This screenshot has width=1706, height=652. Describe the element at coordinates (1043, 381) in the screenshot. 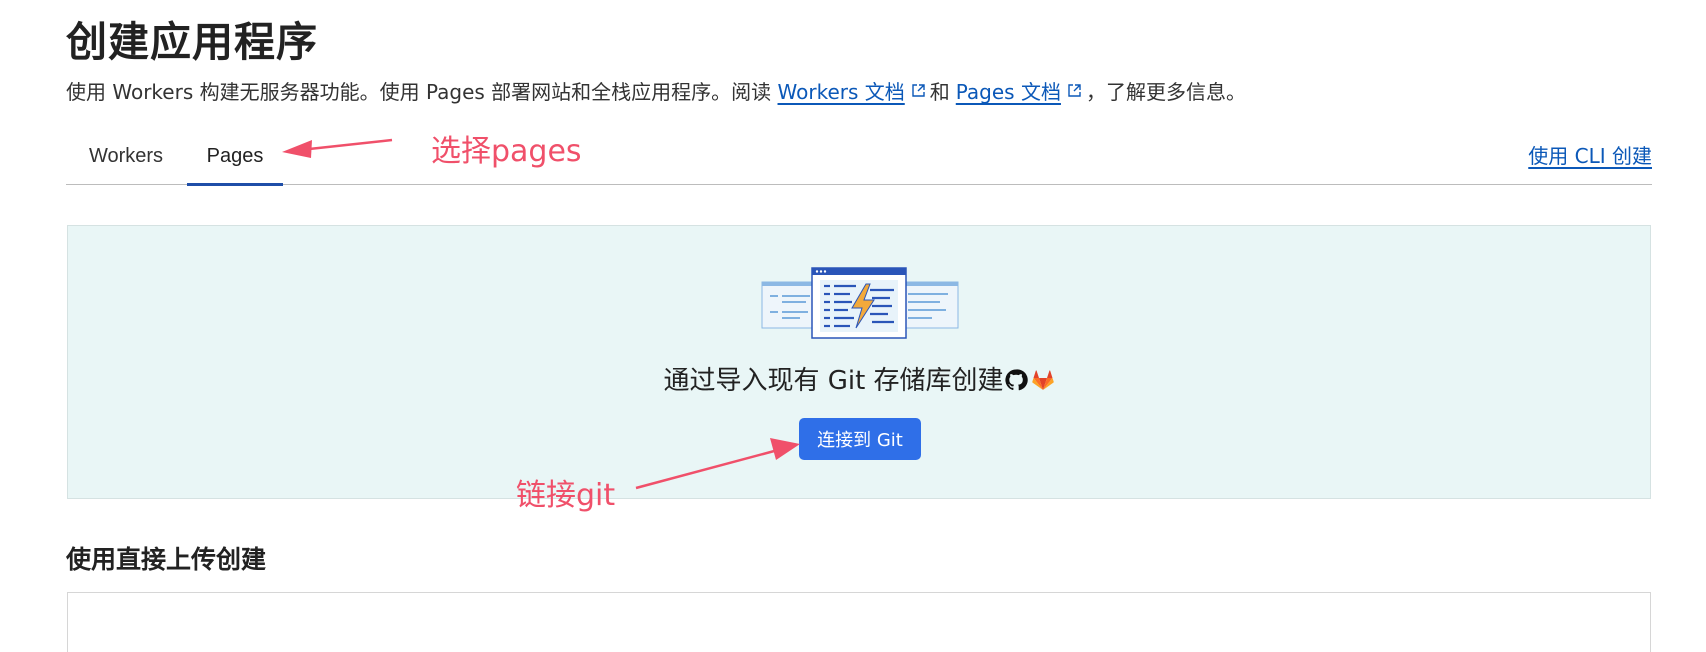

I see `gitlab-icon` at that location.